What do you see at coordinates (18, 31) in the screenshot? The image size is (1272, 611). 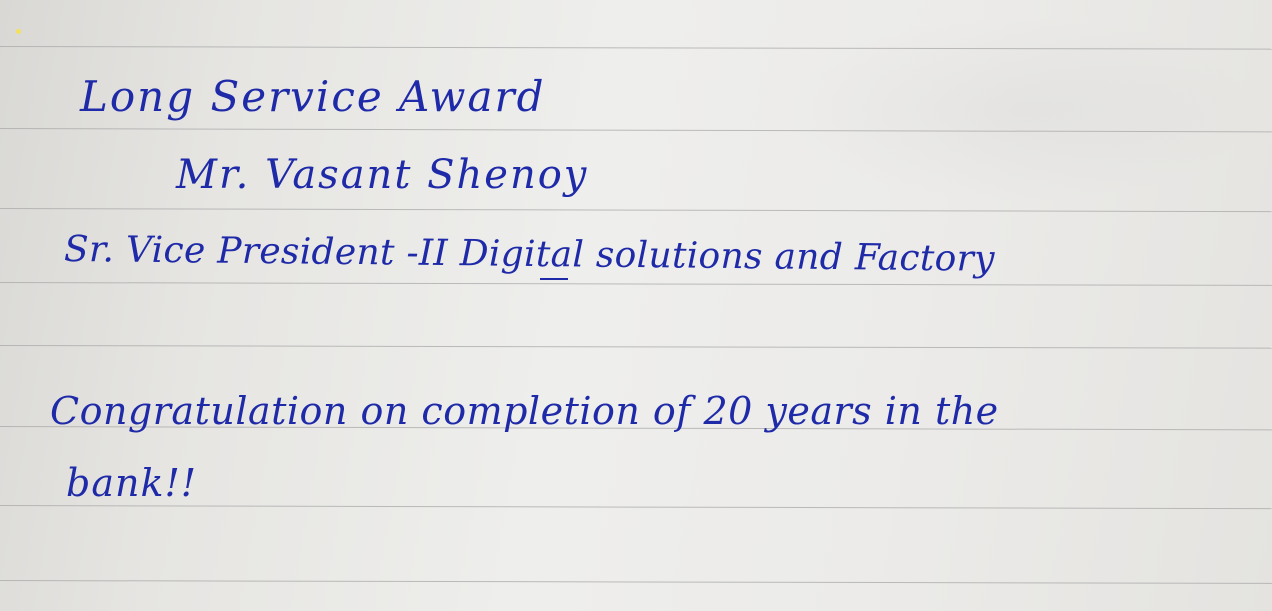 I see `paper-speck` at bounding box center [18, 31].